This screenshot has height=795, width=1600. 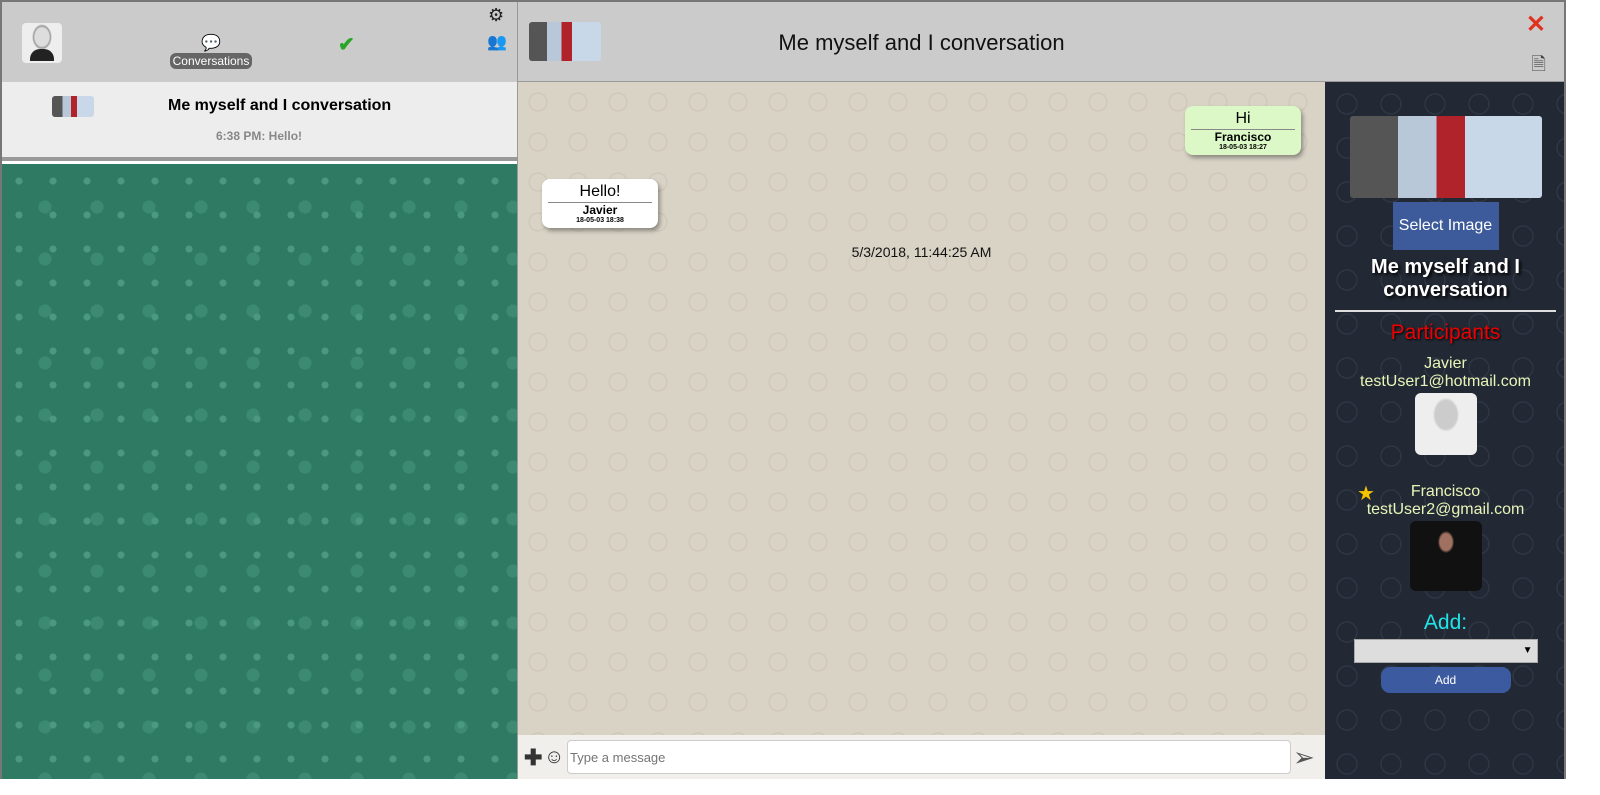 What do you see at coordinates (1304, 757) in the screenshot?
I see `send-icon: ➢` at bounding box center [1304, 757].